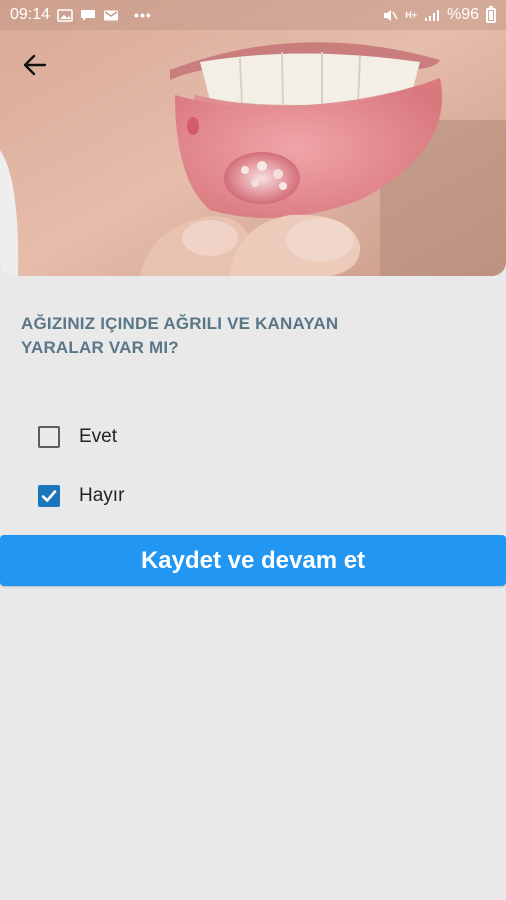 This screenshot has width=506, height=900. What do you see at coordinates (391, 15) in the screenshot?
I see `mute-icon` at bounding box center [391, 15].